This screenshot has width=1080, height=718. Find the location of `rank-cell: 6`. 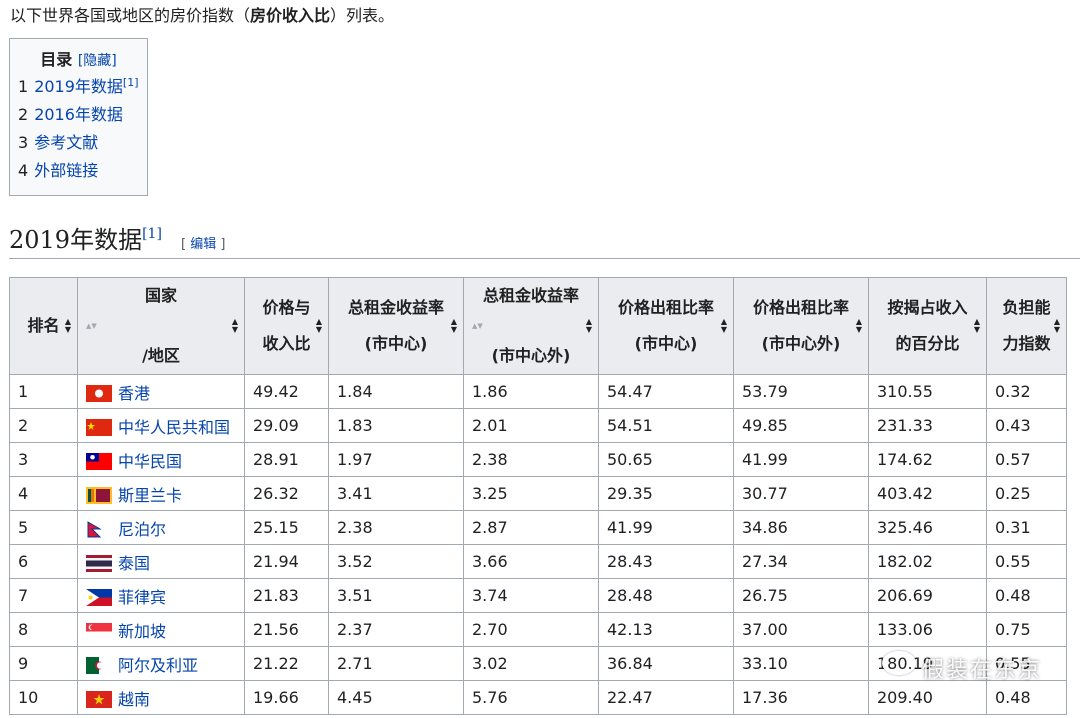

rank-cell: 6 is located at coordinates (43, 561).